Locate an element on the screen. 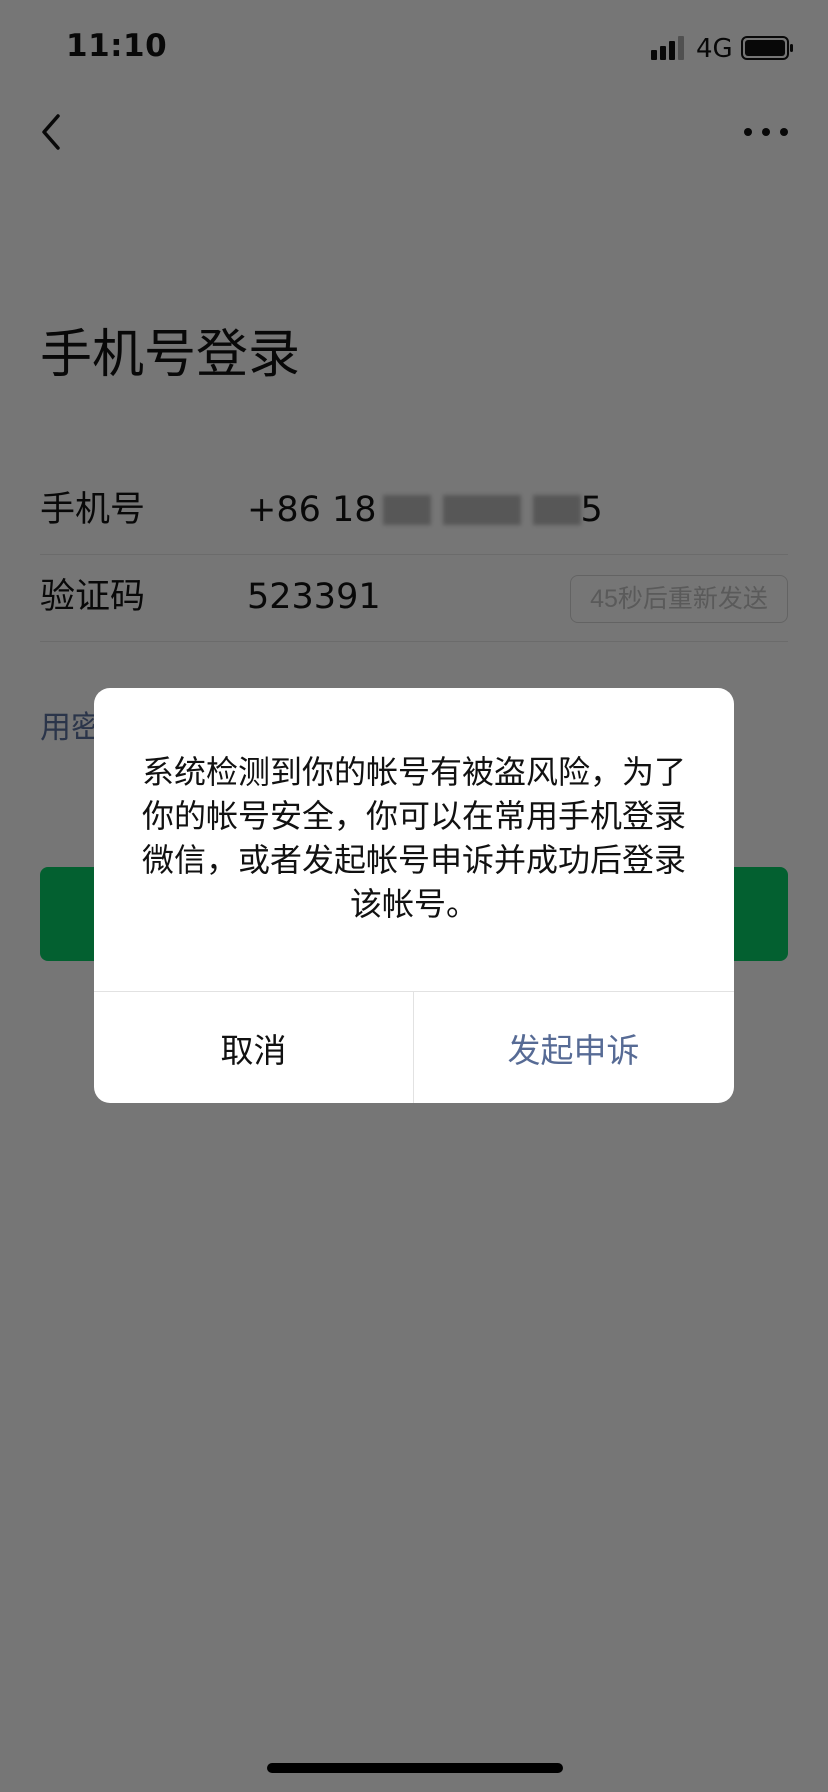 This screenshot has width=828, height=1792. appeal-button: 发起申诉 is located at coordinates (573, 1047).